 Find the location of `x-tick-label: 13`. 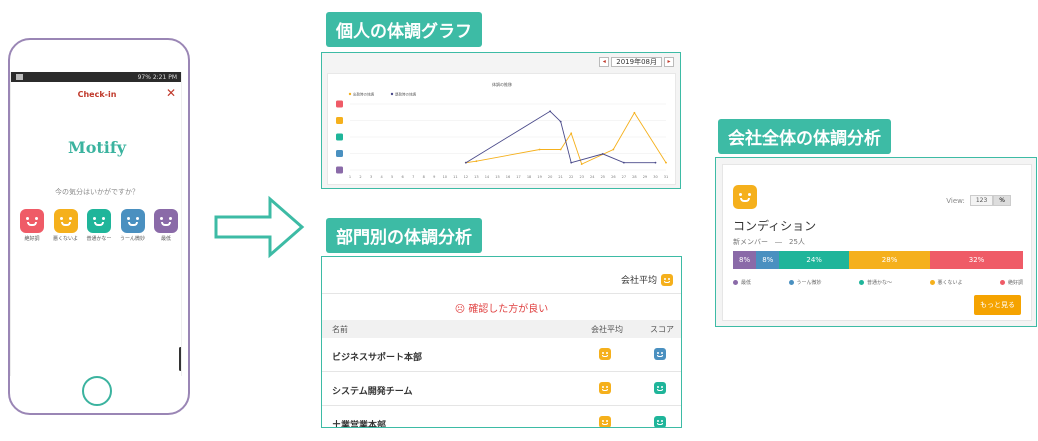

x-tick-label: 13 is located at coordinates (476, 177).